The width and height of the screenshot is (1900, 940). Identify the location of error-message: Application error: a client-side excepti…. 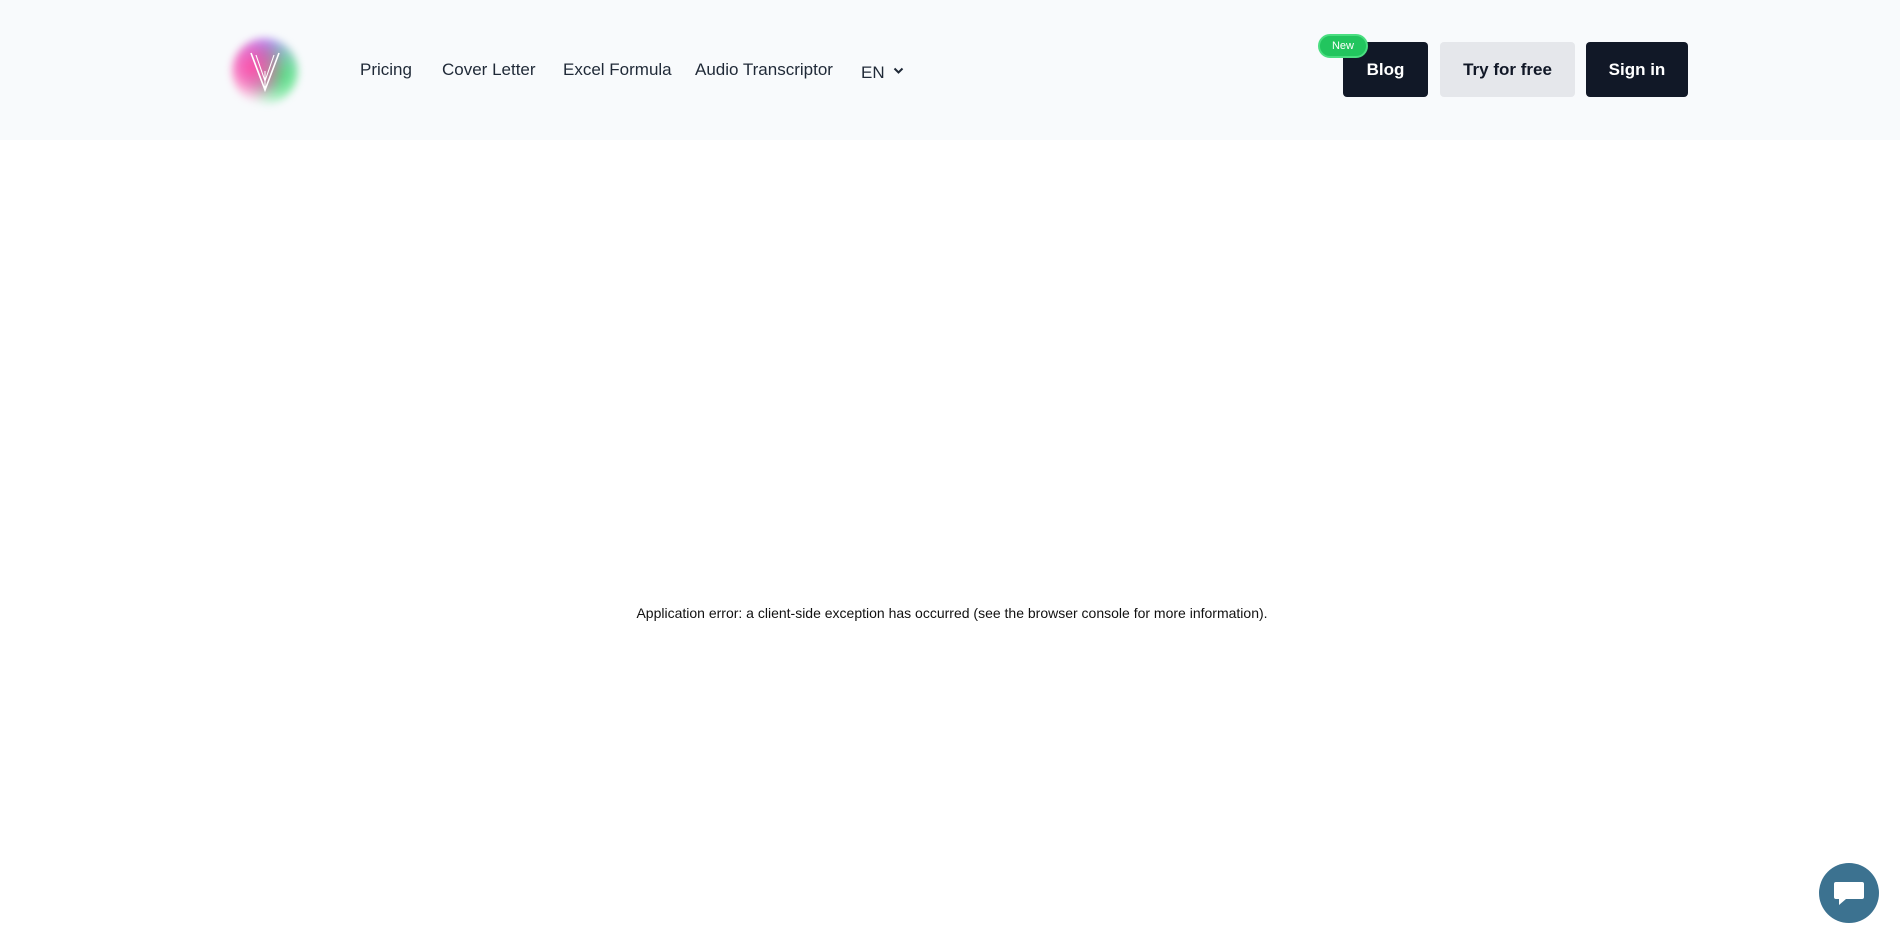
(952, 613).